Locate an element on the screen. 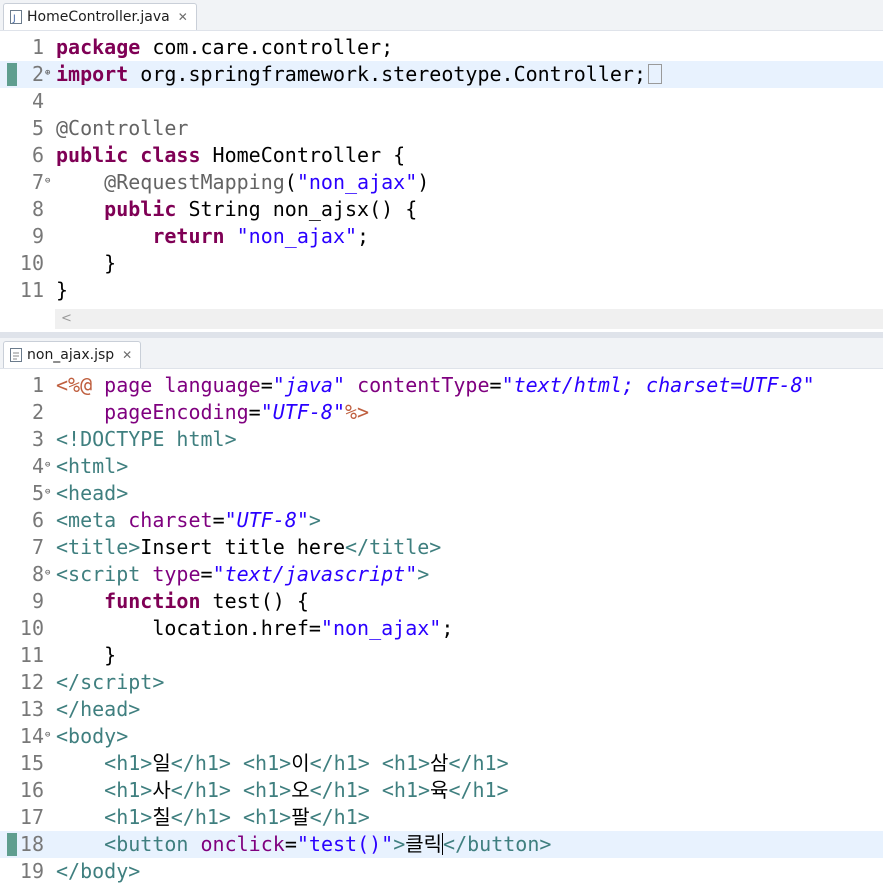 This screenshot has width=883, height=887. line-number: 5 is located at coordinates (37, 493).